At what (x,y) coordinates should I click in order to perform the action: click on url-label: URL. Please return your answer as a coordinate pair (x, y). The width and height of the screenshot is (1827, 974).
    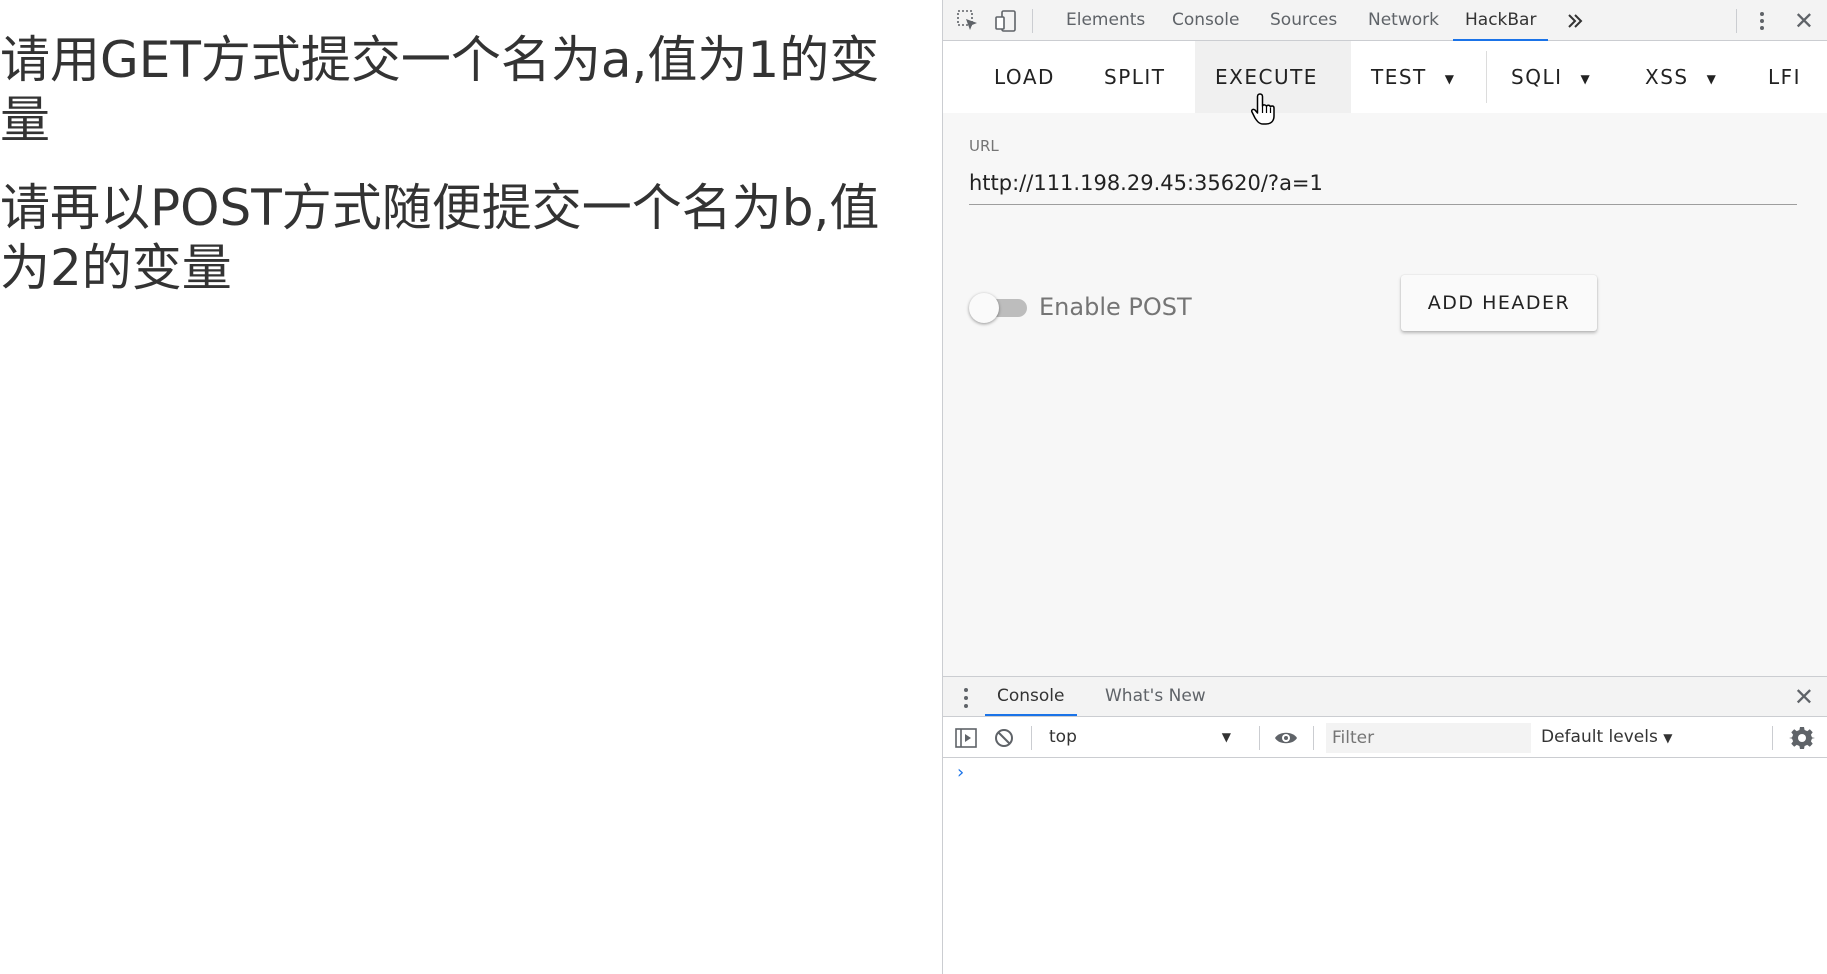
    Looking at the image, I should click on (984, 146).